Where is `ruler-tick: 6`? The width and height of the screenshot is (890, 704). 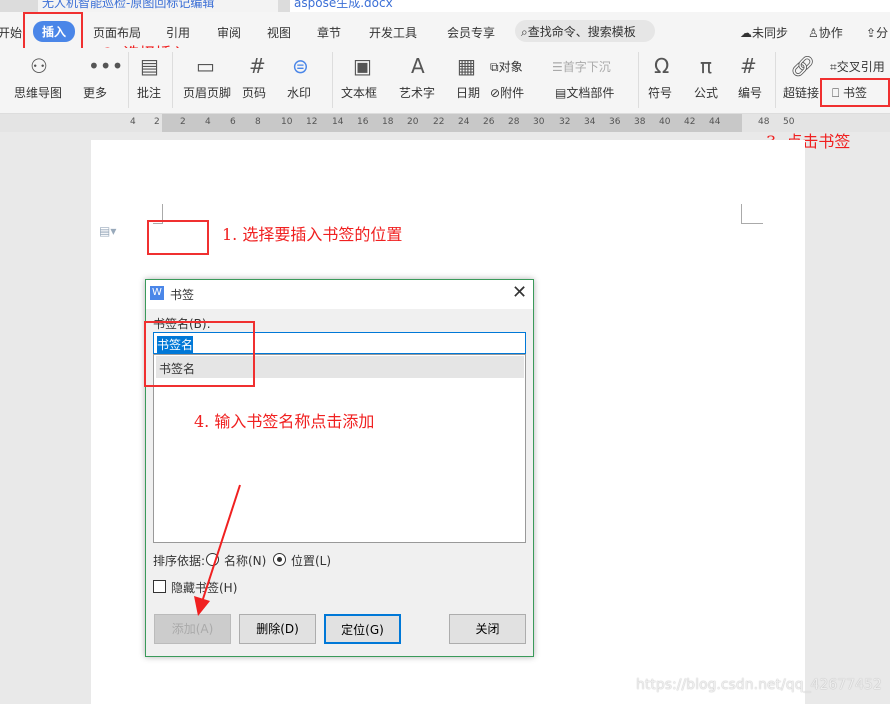
ruler-tick: 6 is located at coordinates (233, 122).